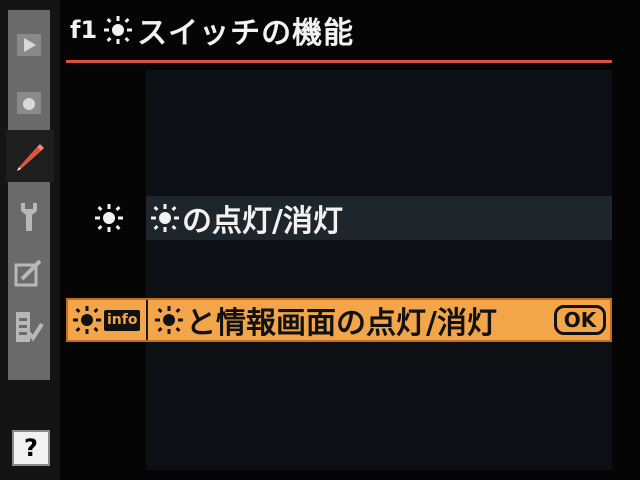  Describe the element at coordinates (246, 33) in the screenshot. I see `page-title: スイッチの機能` at that location.